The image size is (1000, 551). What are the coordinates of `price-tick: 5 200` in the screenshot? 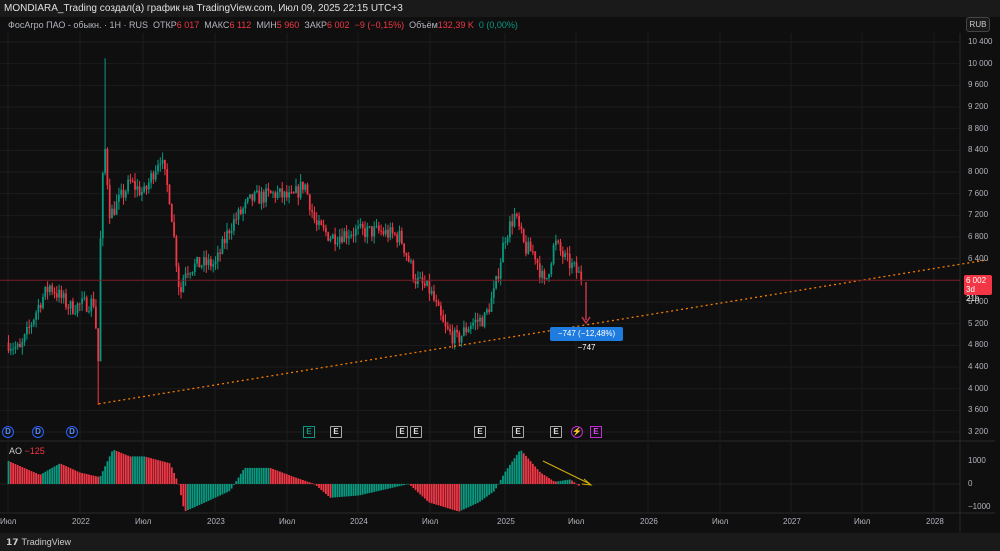 It's located at (978, 323).